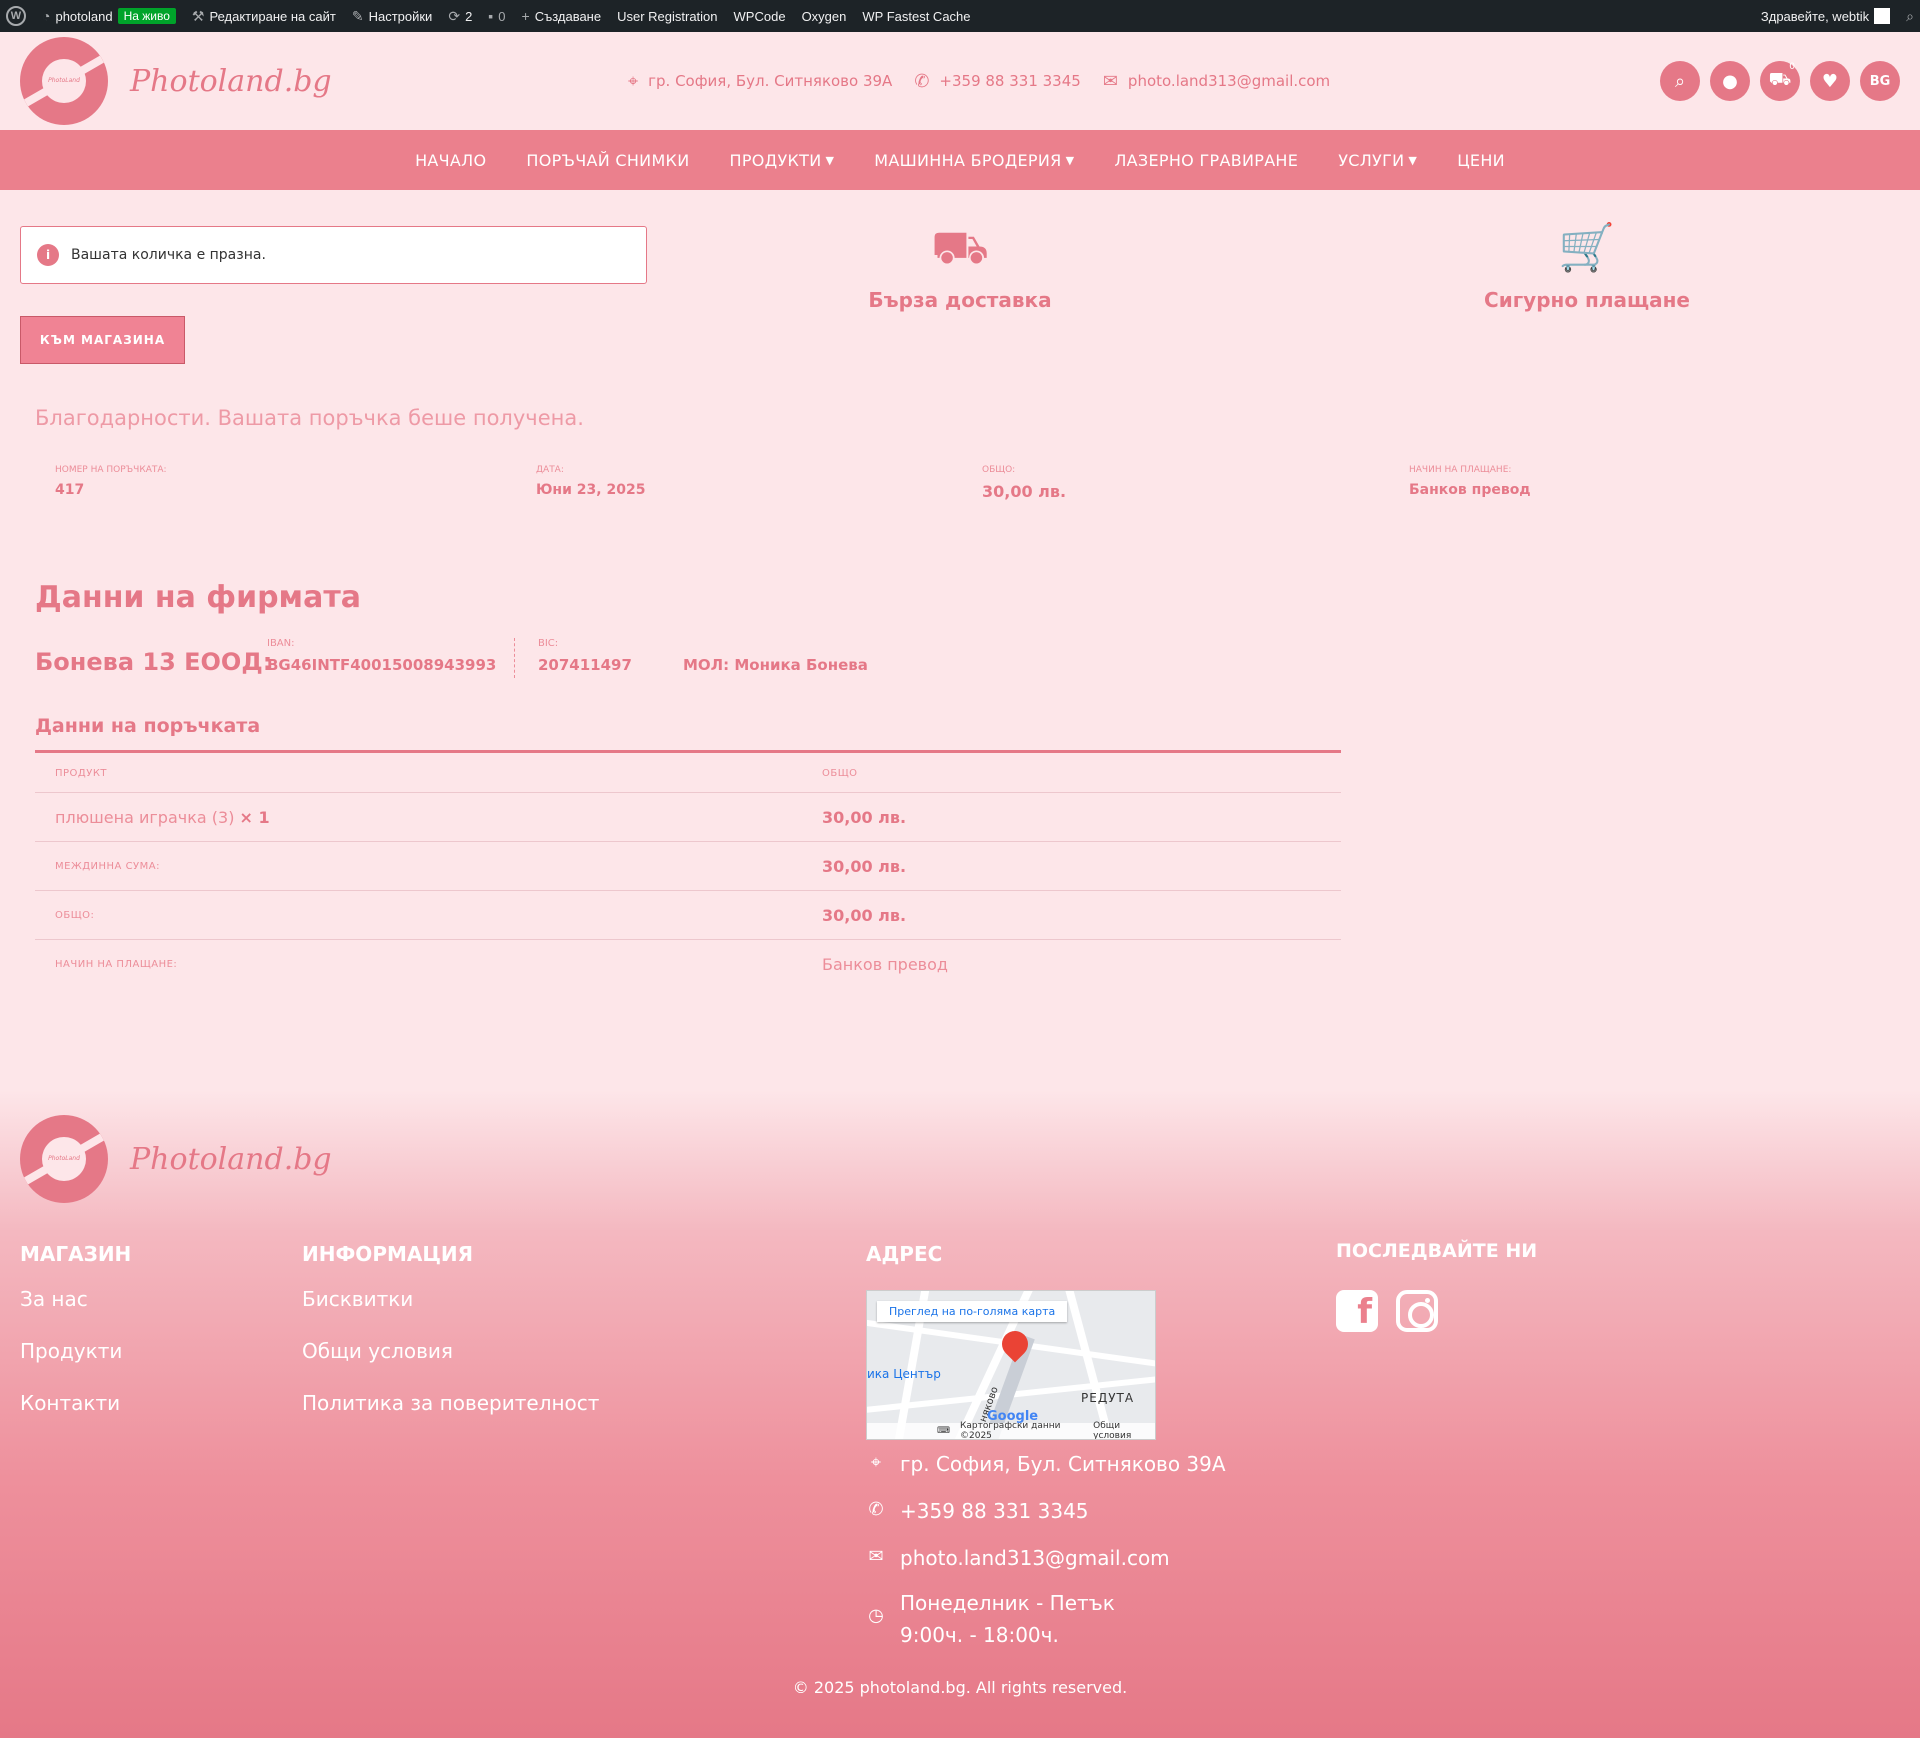  Describe the element at coordinates (1882, 16) in the screenshot. I see `avatar` at that location.